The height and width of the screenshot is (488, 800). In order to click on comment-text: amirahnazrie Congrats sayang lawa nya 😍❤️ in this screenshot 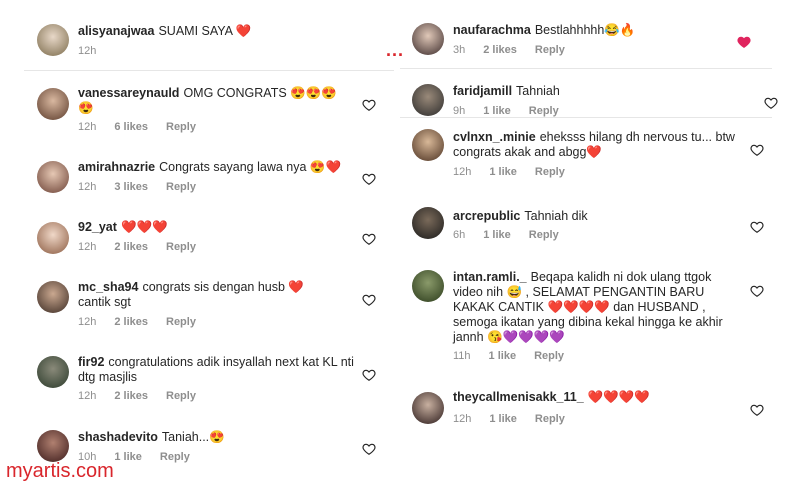, I will do `click(223, 167)`.